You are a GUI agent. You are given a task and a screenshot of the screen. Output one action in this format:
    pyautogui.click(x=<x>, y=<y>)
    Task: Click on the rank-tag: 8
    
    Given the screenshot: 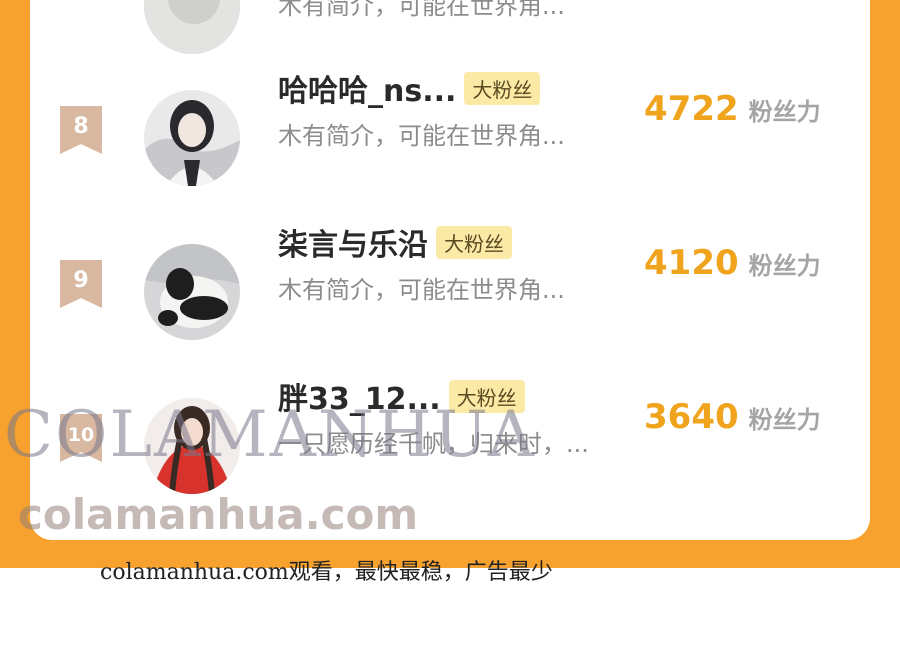 What is the action you would take?
    pyautogui.click(x=81, y=130)
    